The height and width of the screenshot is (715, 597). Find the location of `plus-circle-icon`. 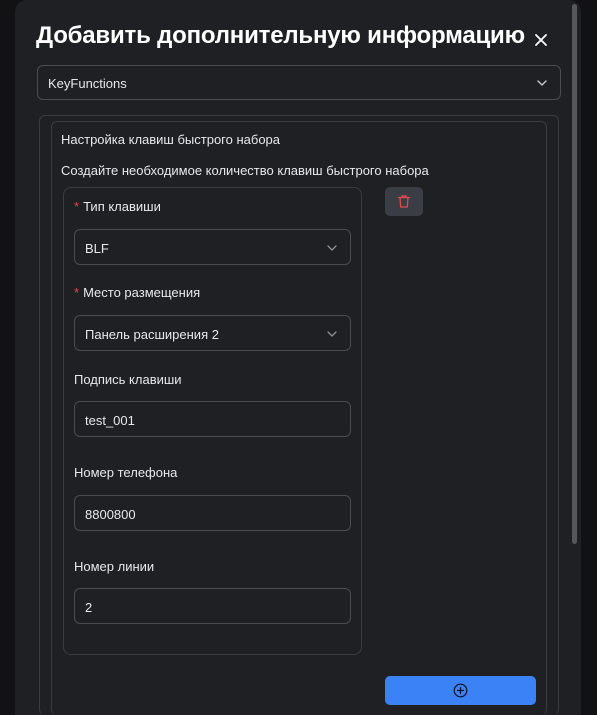

plus-circle-icon is located at coordinates (460, 690).